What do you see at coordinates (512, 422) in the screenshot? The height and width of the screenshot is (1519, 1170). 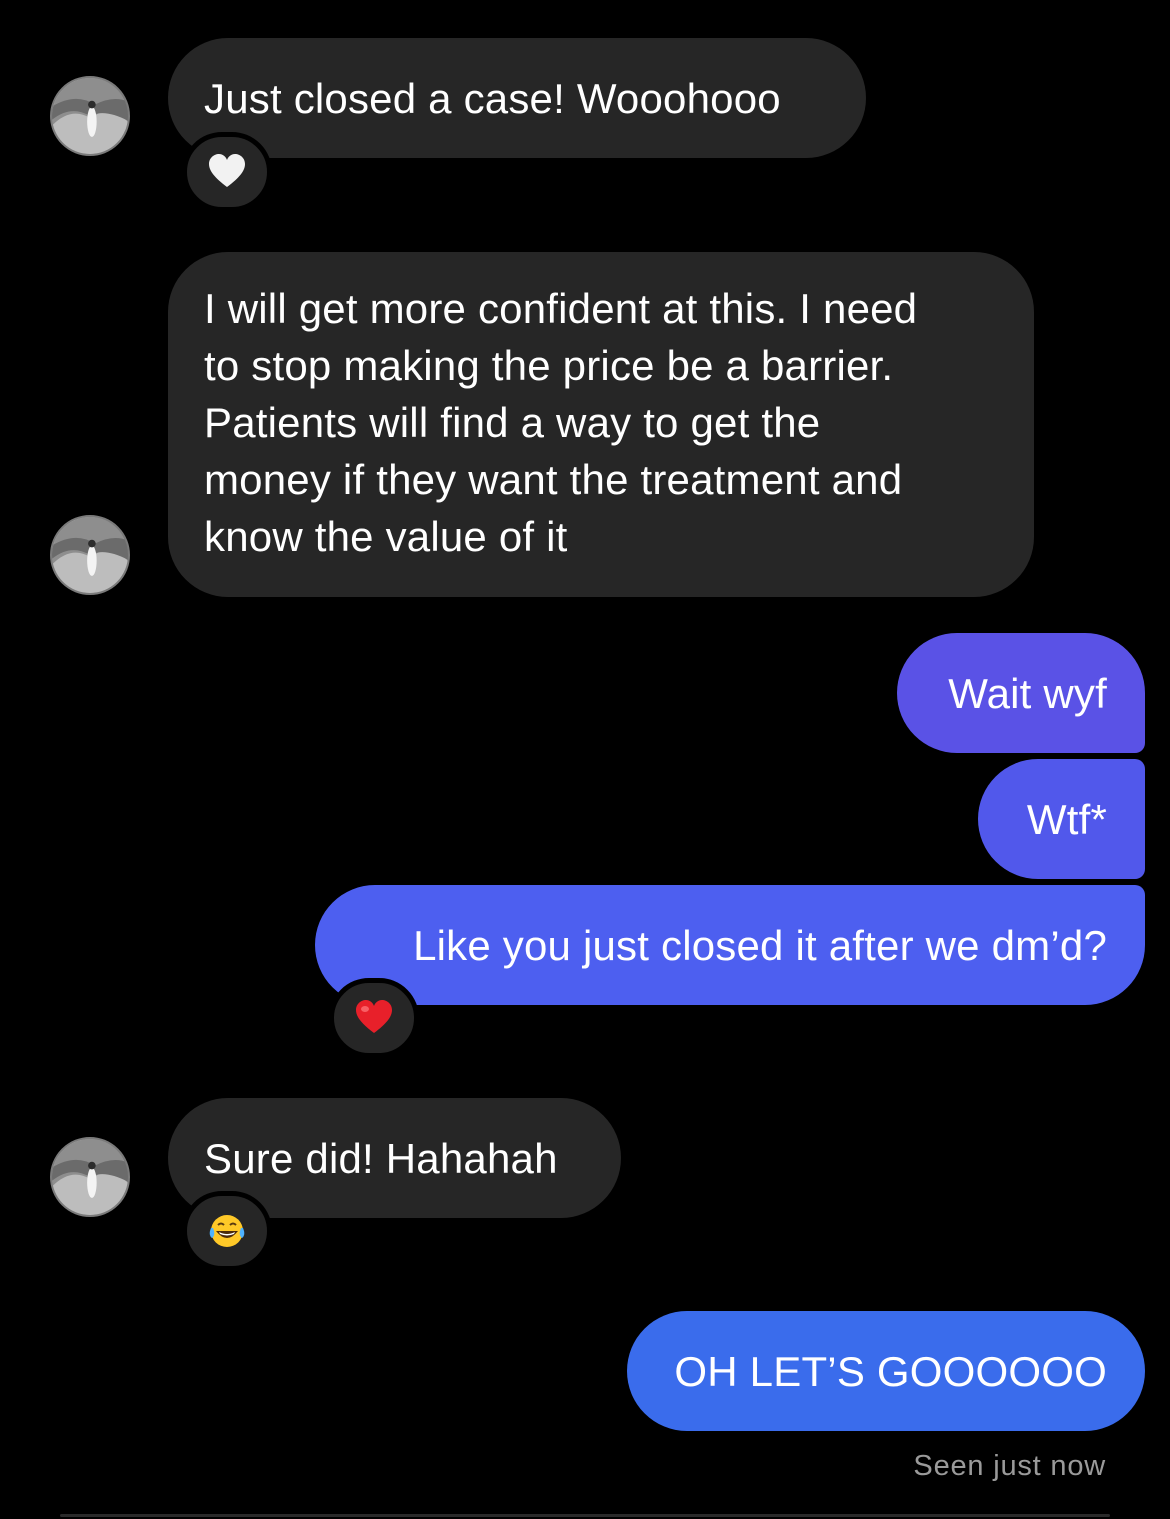 I see `message-line: Patients will find a way to get the` at bounding box center [512, 422].